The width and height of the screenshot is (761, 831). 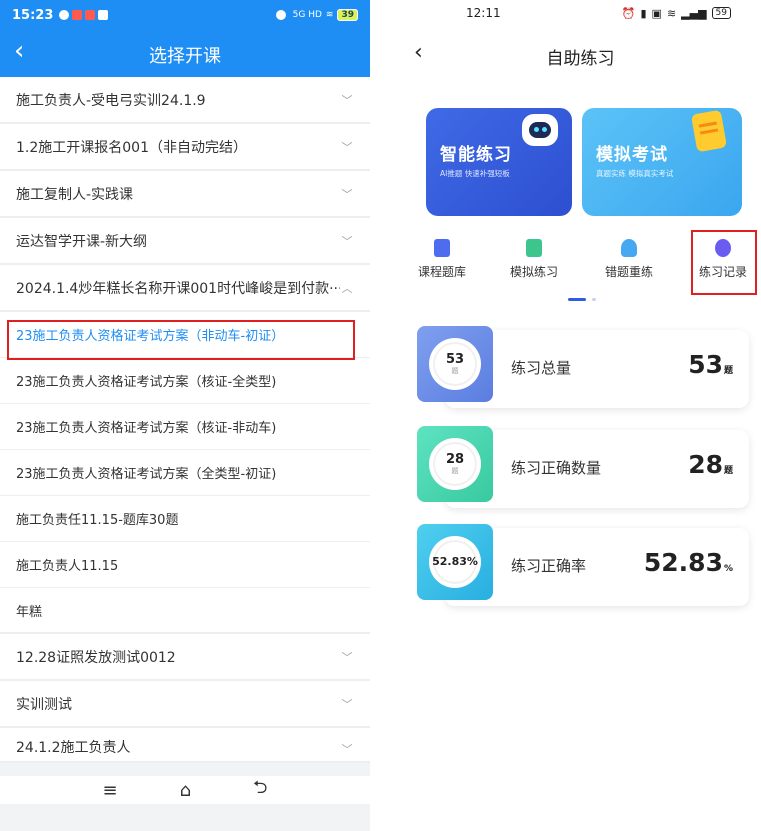 I want to click on course-item: 实训测试 ﹀, so click(x=185, y=704).